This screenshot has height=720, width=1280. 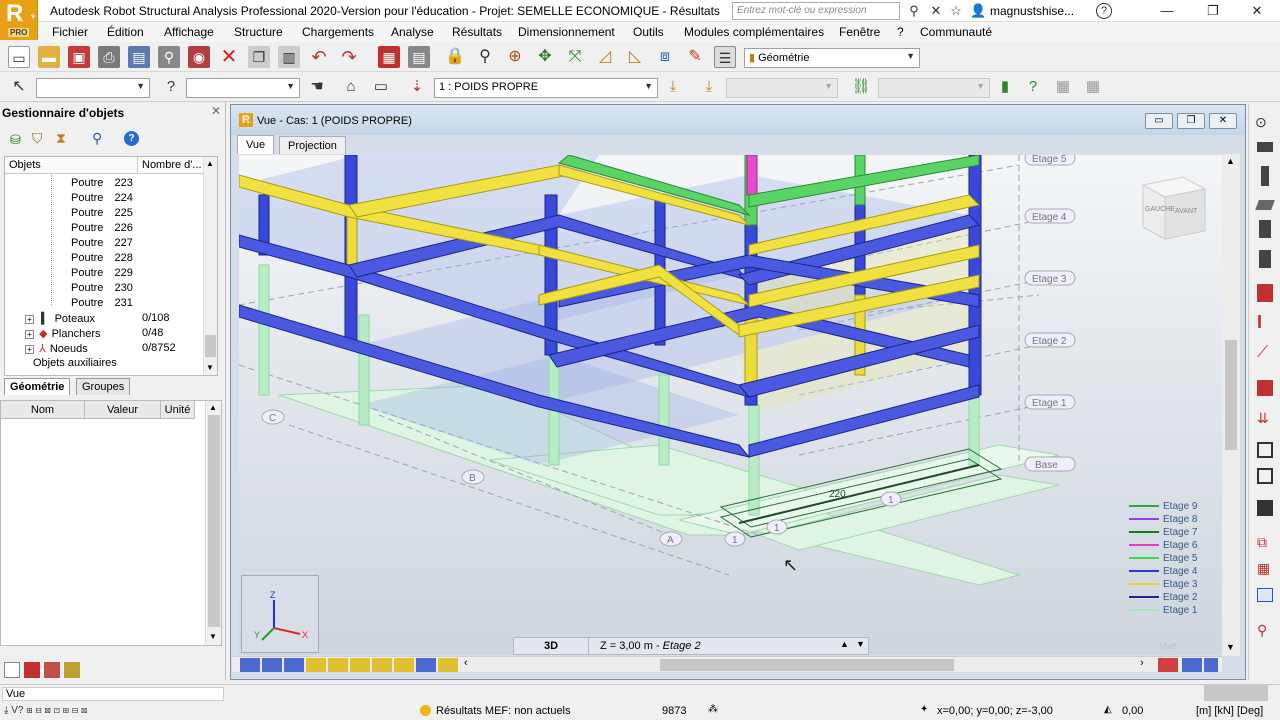 What do you see at coordinates (1104, 11) in the screenshot?
I see `help-icon: ?` at bounding box center [1104, 11].